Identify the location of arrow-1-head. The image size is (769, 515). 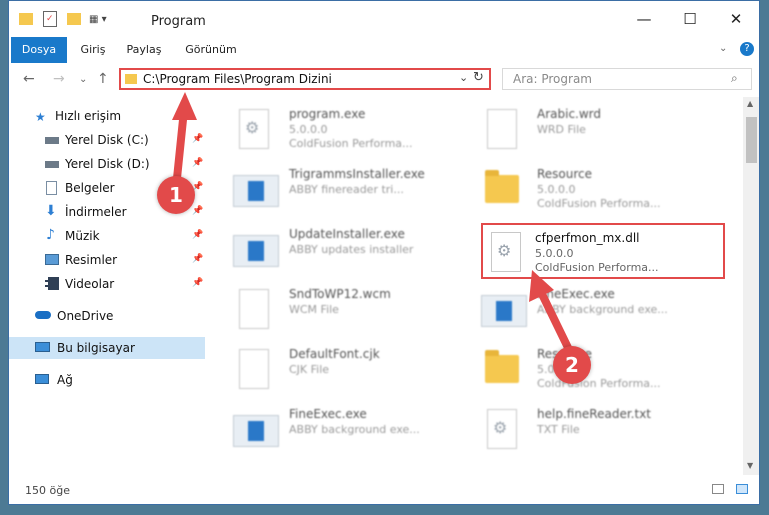
(184, 106).